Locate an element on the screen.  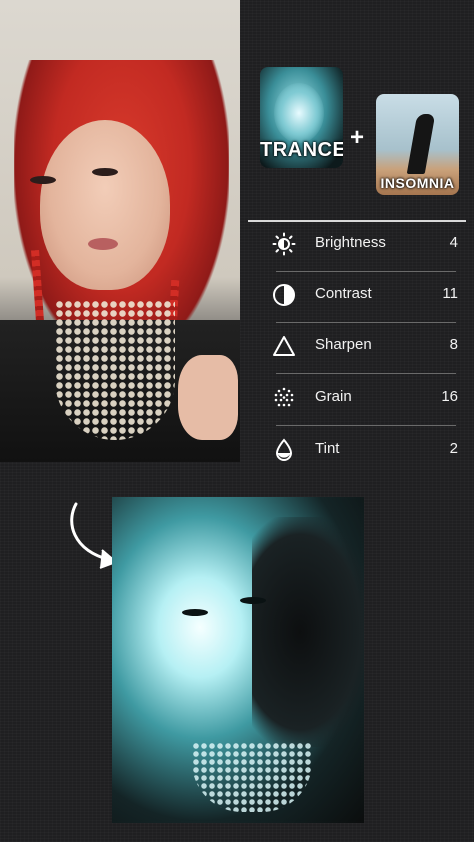
preset-insomnia-label: INSOMNIA is located at coordinates (417, 183).